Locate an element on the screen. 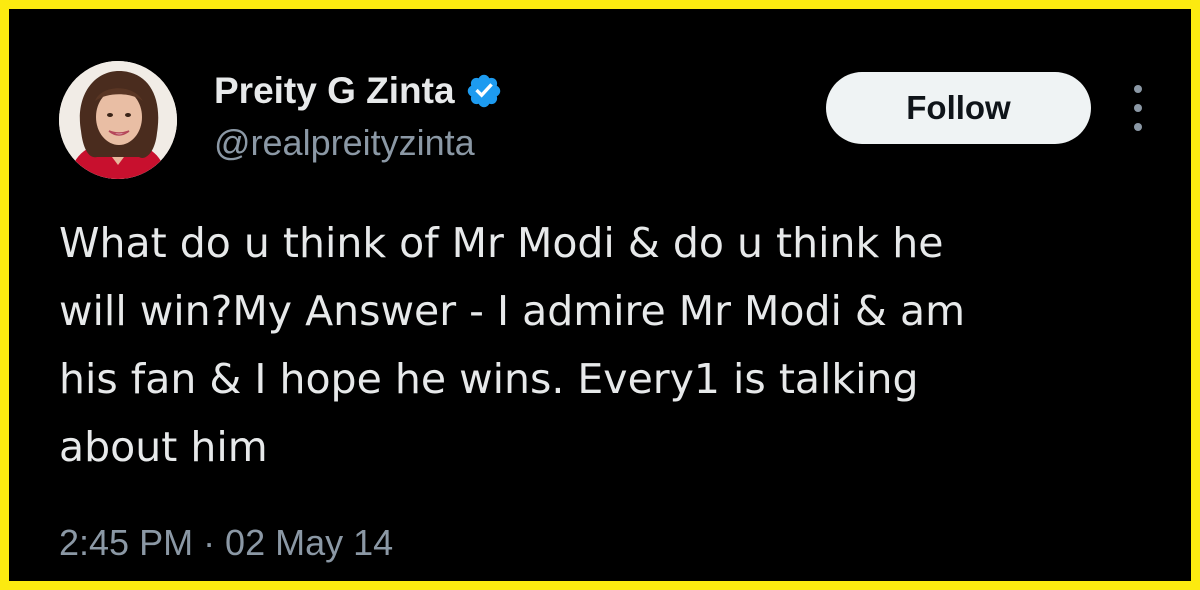 The height and width of the screenshot is (590, 1200). vertical-ellipsis-icon is located at coordinates (1138, 108).